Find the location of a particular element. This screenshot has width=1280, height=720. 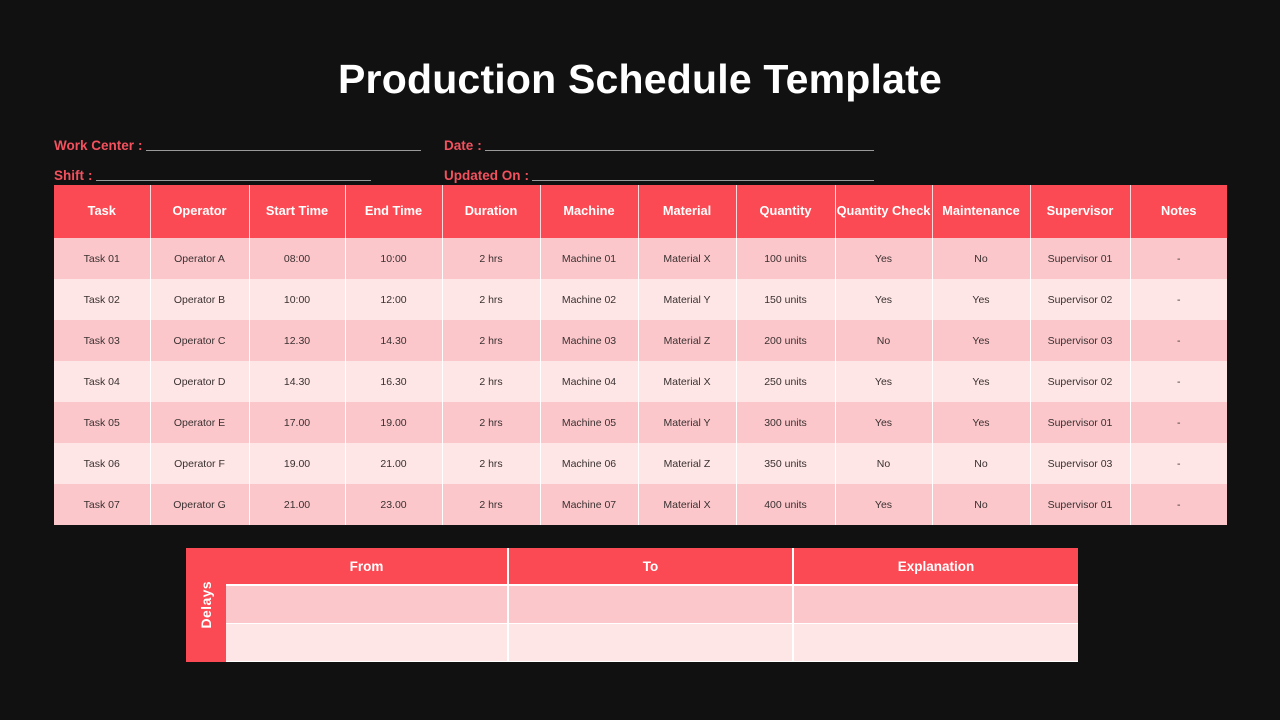

table-cell: 08:00 is located at coordinates (297, 258).